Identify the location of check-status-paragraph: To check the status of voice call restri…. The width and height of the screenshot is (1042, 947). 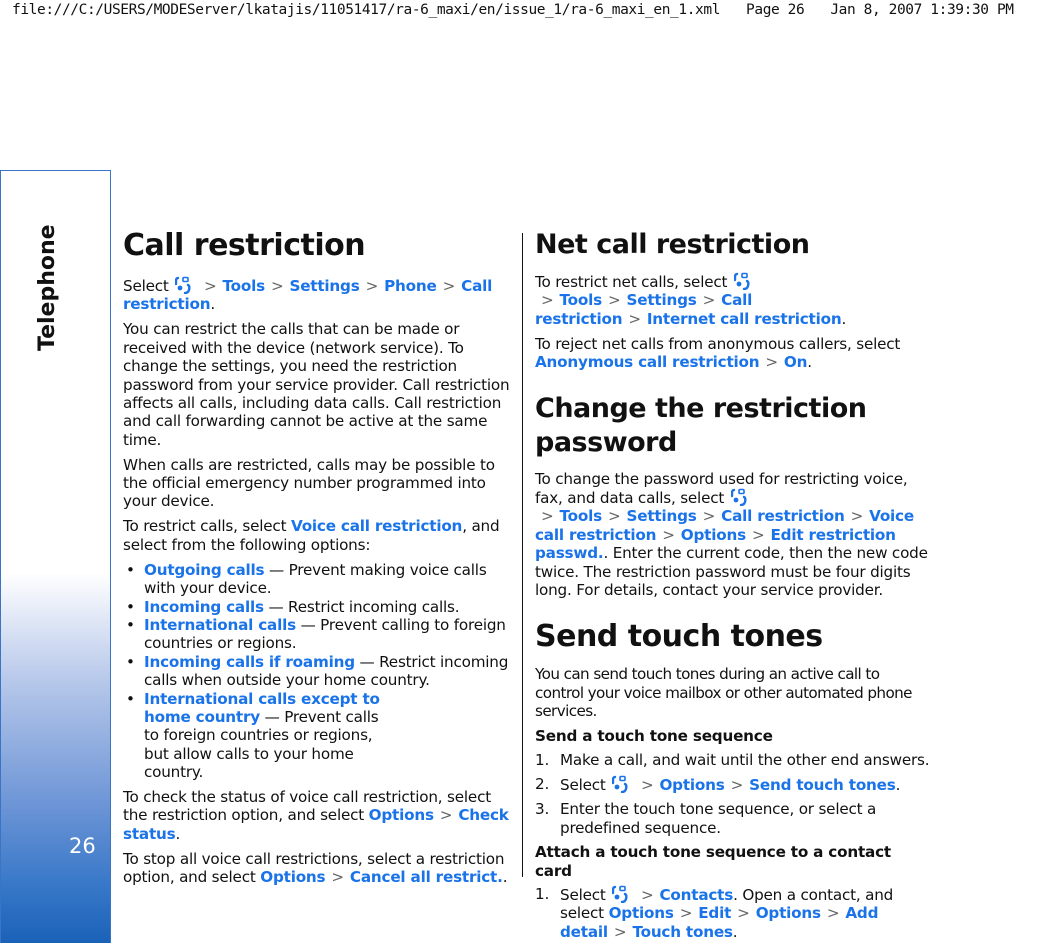
(316, 815).